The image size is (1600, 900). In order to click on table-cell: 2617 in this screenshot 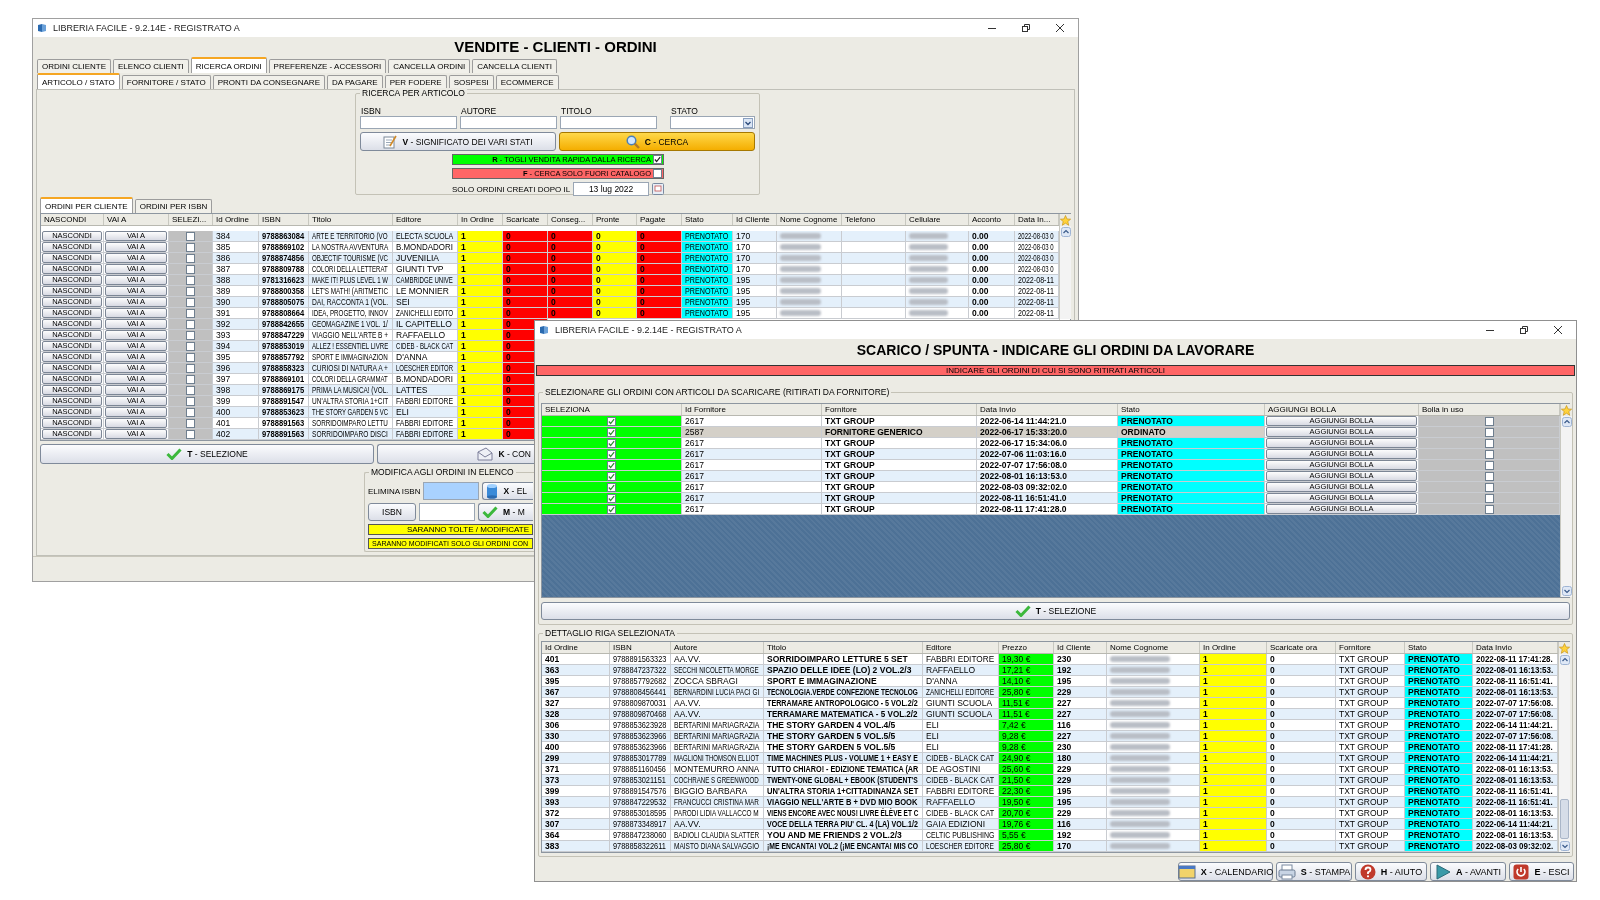, I will do `click(752, 476)`.